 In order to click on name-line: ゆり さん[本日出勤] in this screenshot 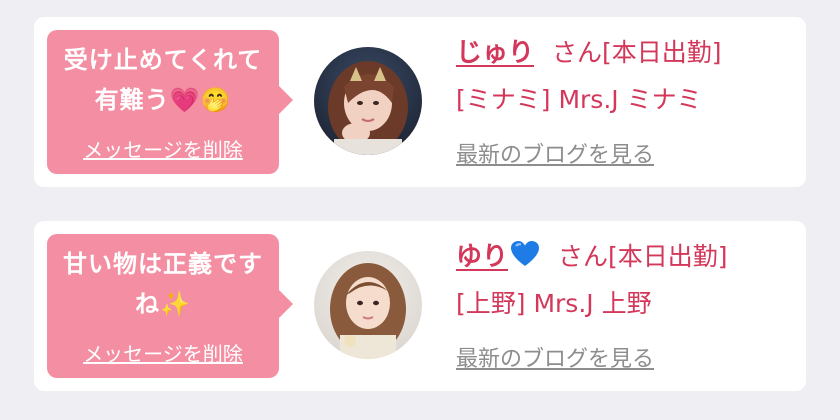, I will do `click(626, 258)`.